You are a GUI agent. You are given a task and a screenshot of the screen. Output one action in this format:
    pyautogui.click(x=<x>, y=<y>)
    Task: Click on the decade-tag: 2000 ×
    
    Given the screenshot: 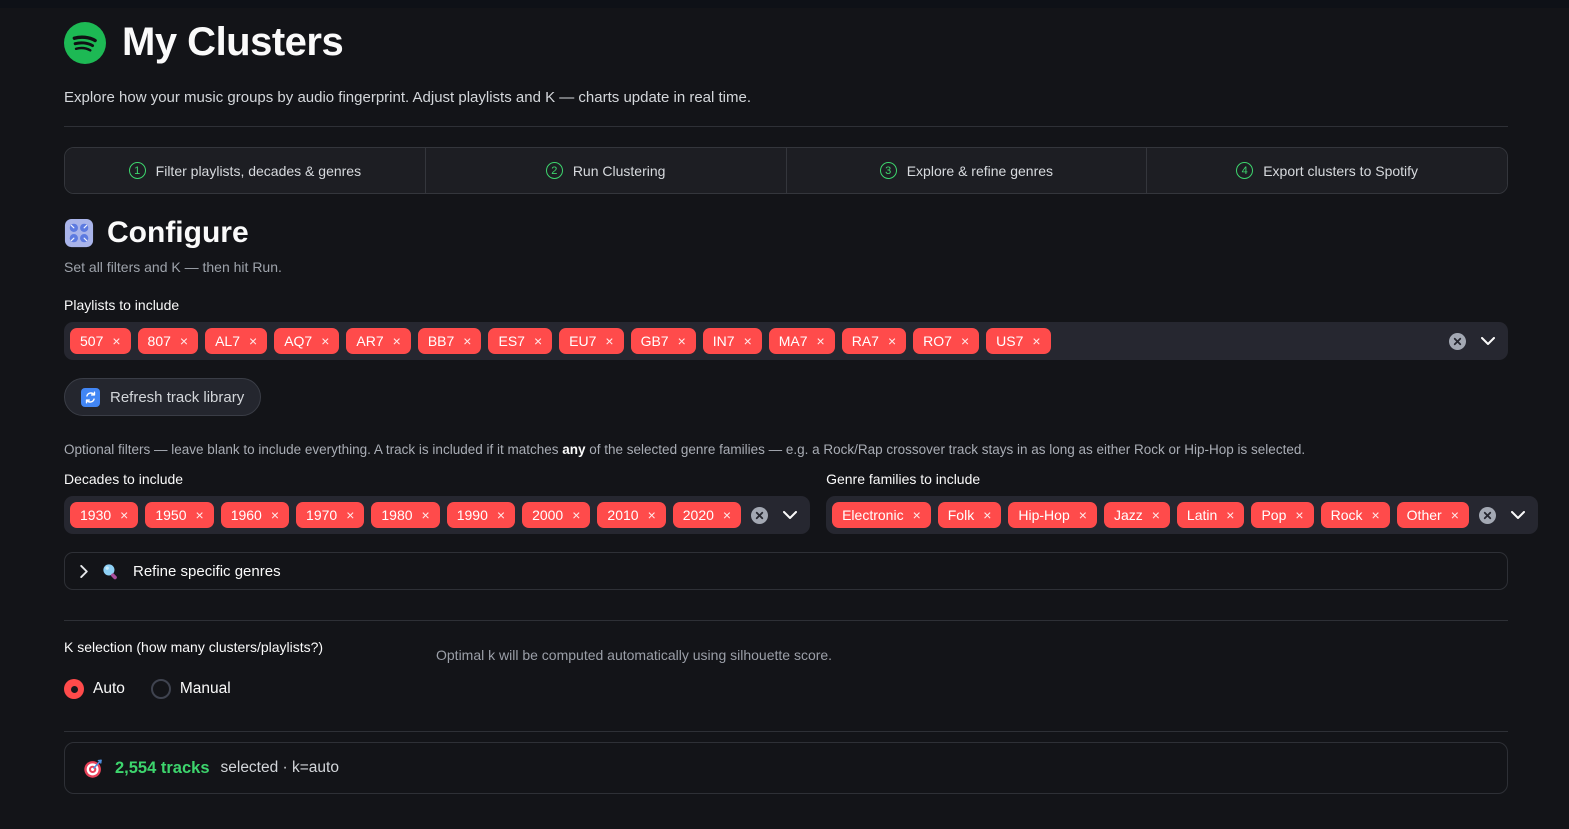 What is the action you would take?
    pyautogui.click(x=556, y=515)
    